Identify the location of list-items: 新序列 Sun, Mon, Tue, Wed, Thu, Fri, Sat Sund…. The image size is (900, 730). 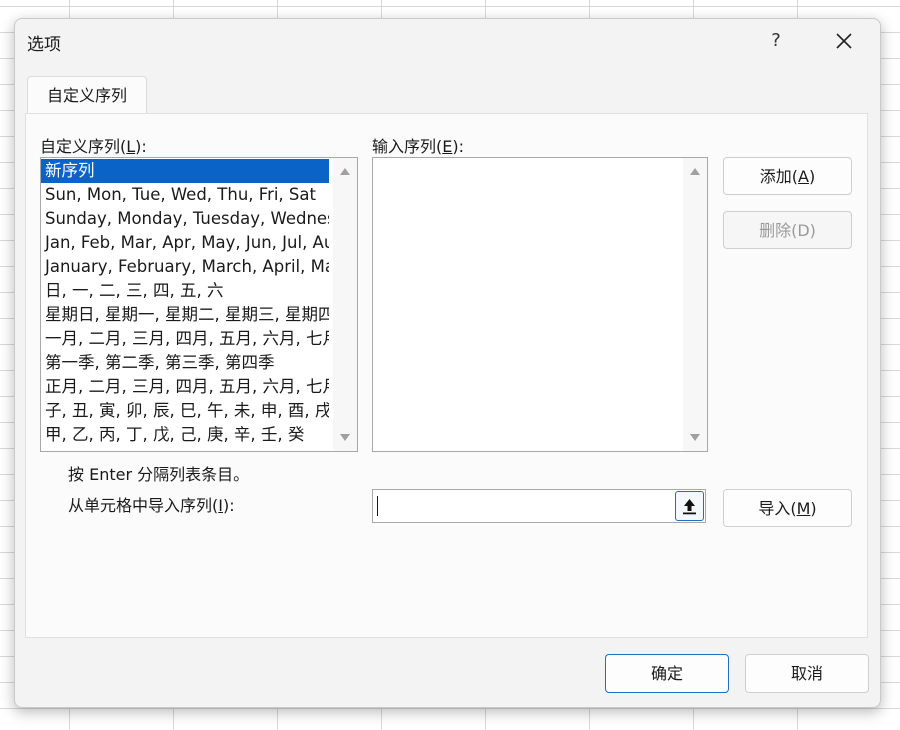
(186, 303).